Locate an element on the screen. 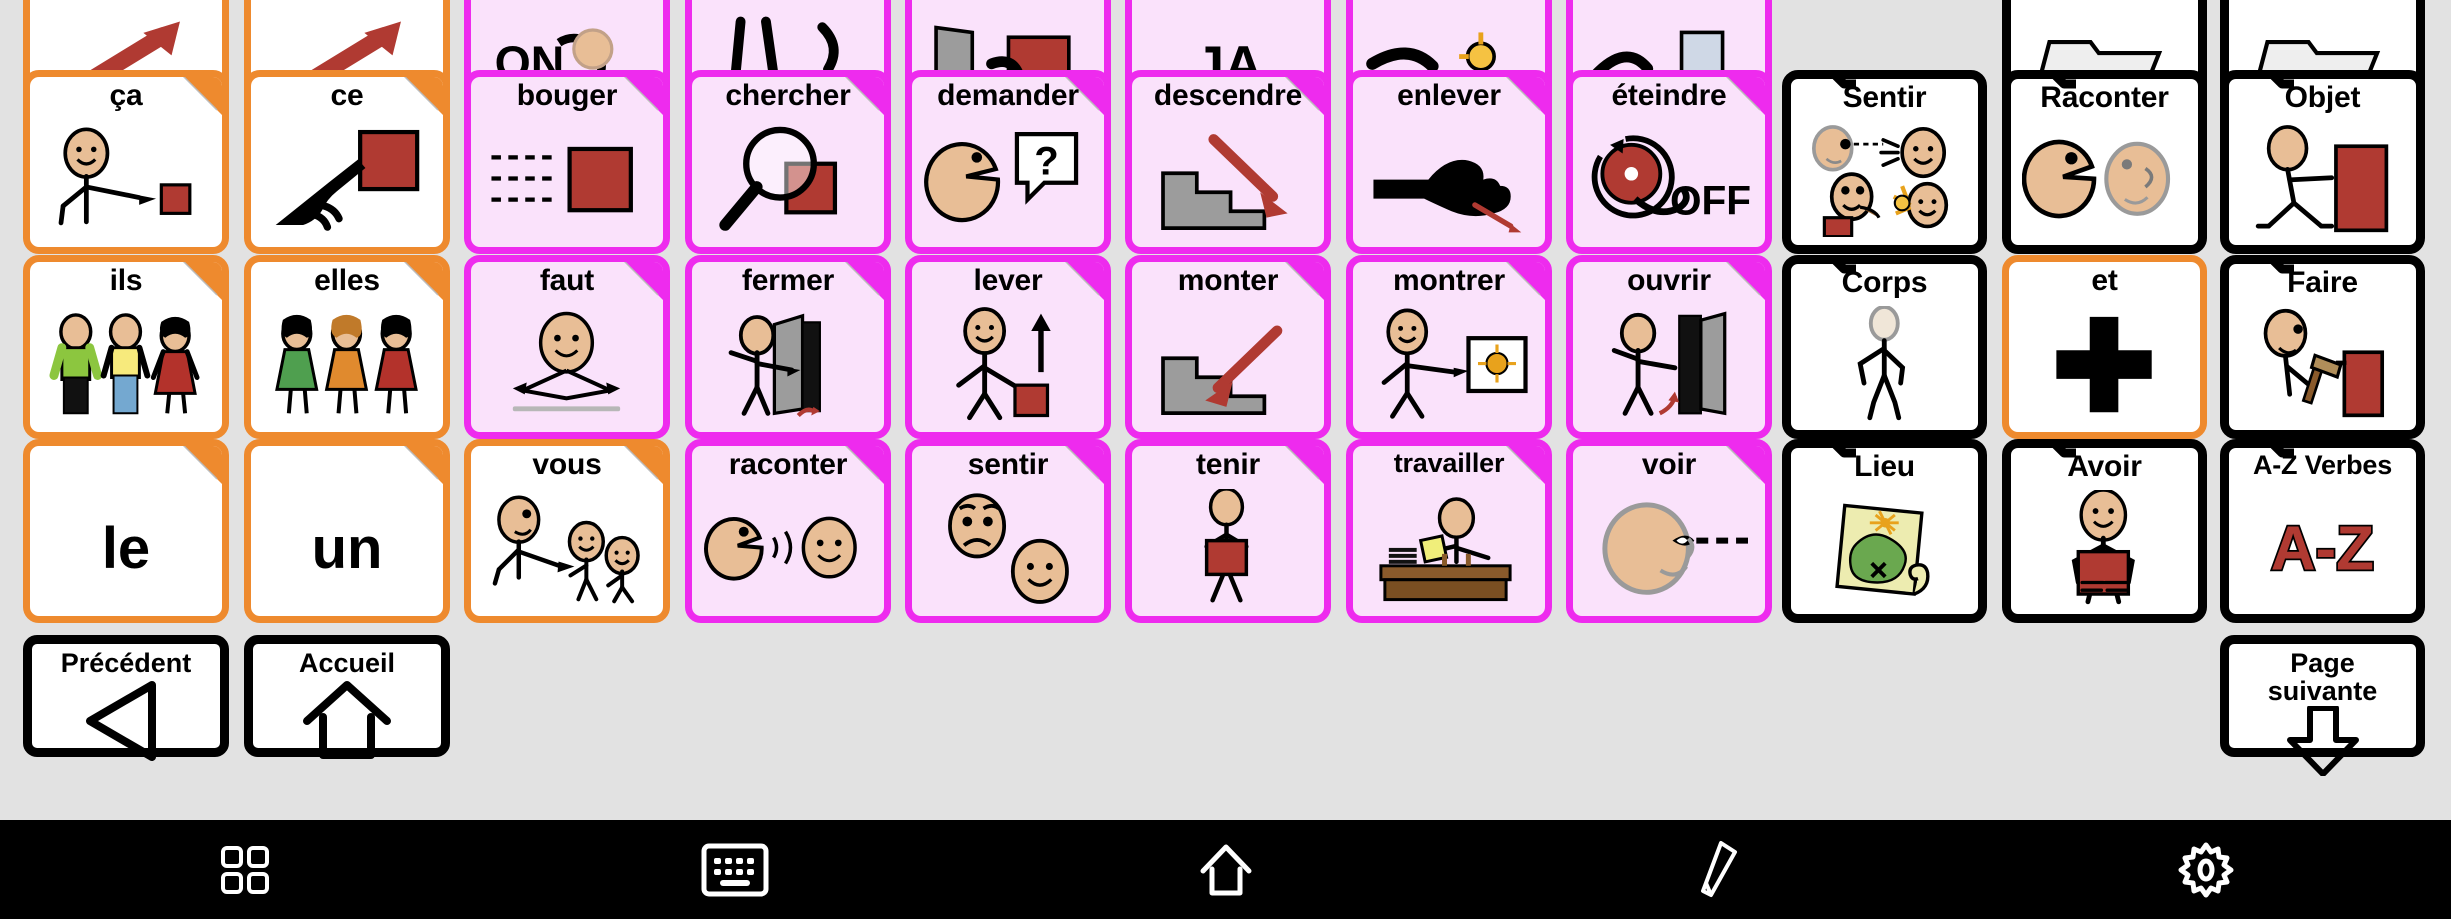  cell-label: voir is located at coordinates (1669, 464).